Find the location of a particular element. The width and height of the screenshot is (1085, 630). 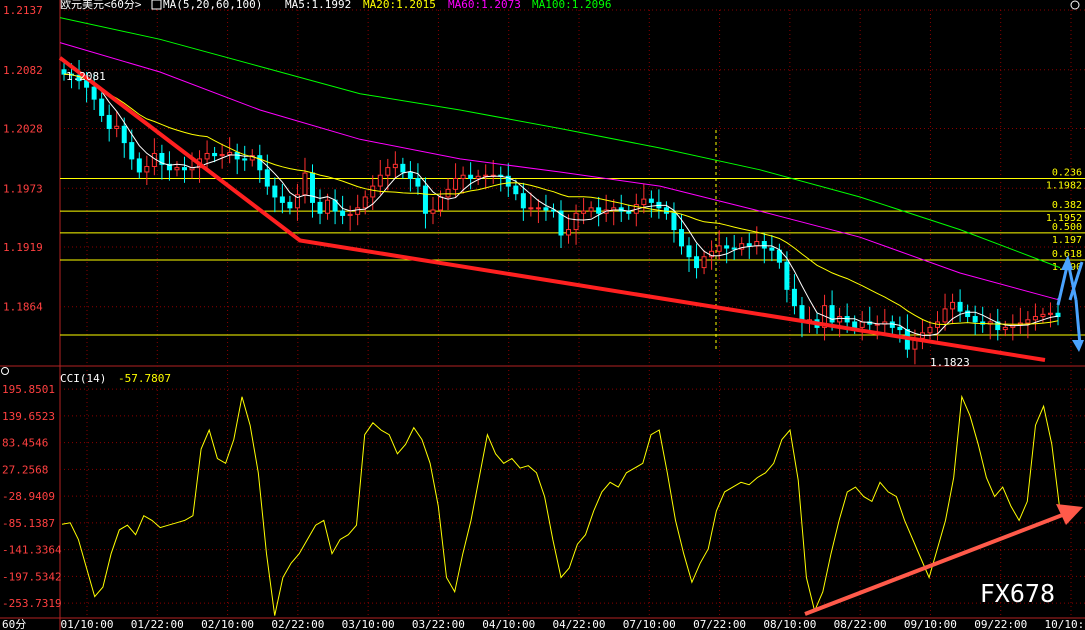

cci-value: -57.7807 is located at coordinates (144, 378).